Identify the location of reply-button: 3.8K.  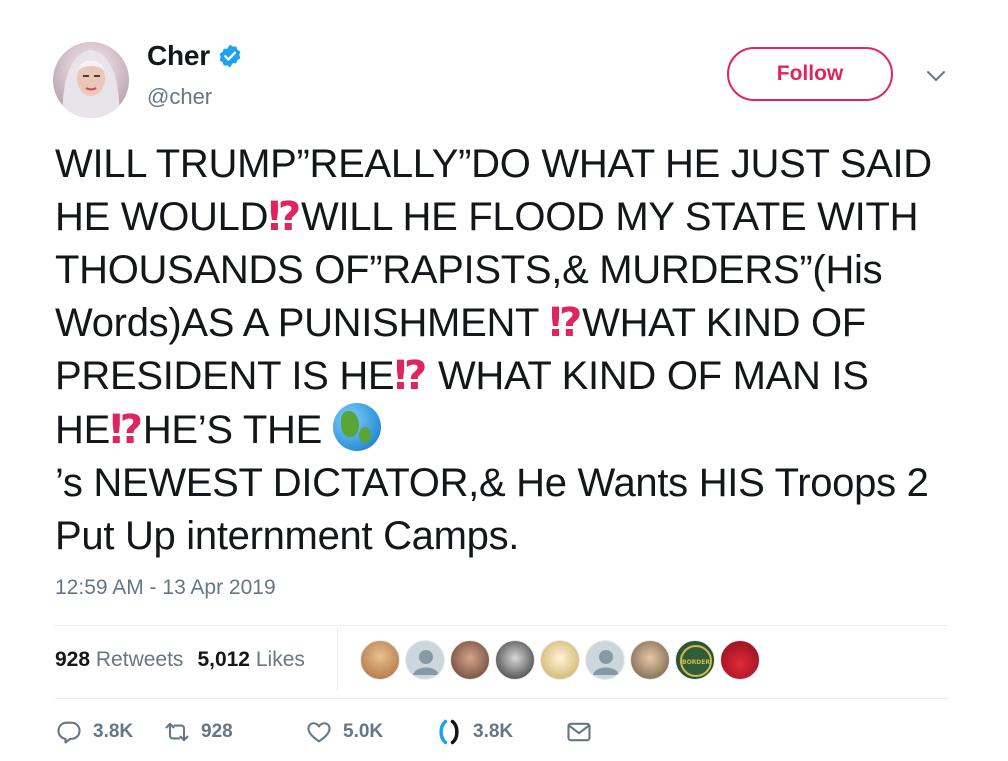
(109, 732).